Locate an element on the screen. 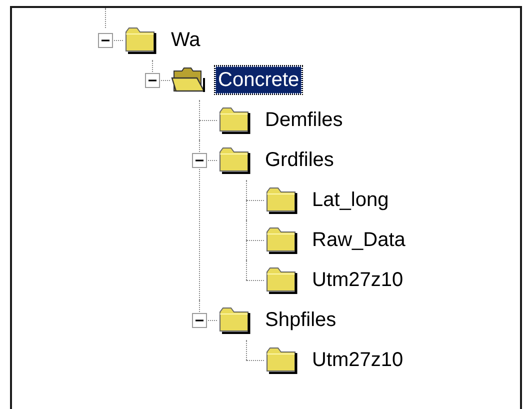  folder-label: Grdfiles is located at coordinates (299, 160).